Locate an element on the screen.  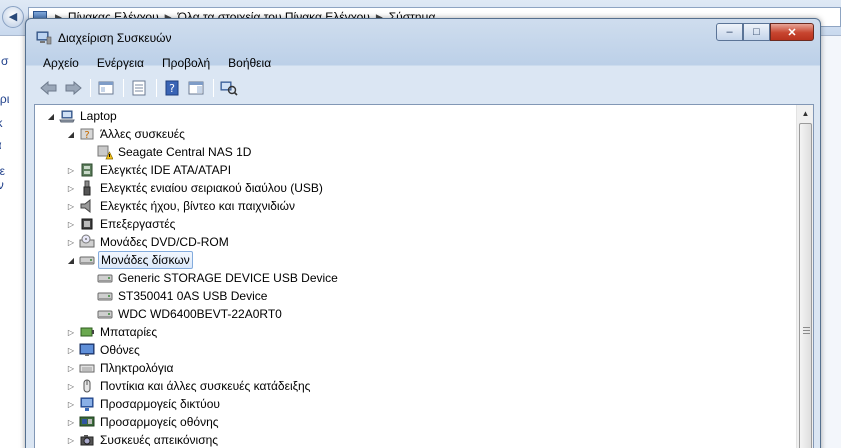
tree-category: ▷ Μονάδες DVD/CD-ROM is located at coordinates (148, 242).